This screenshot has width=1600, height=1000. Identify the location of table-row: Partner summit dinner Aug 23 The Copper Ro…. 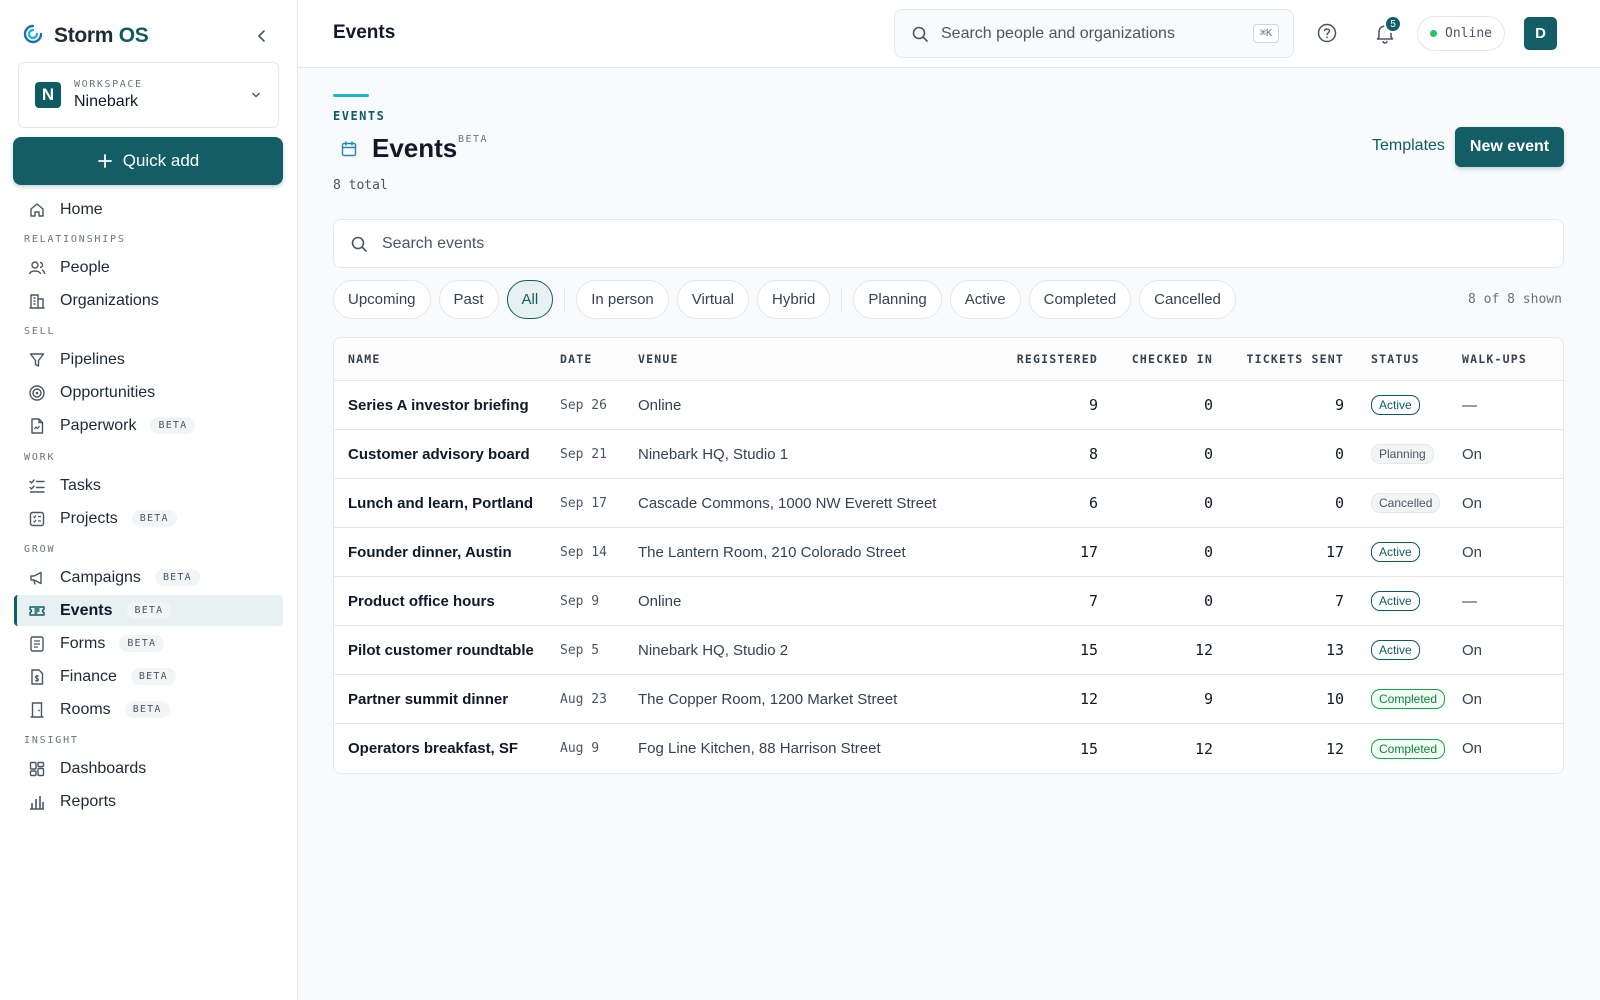
(948, 699).